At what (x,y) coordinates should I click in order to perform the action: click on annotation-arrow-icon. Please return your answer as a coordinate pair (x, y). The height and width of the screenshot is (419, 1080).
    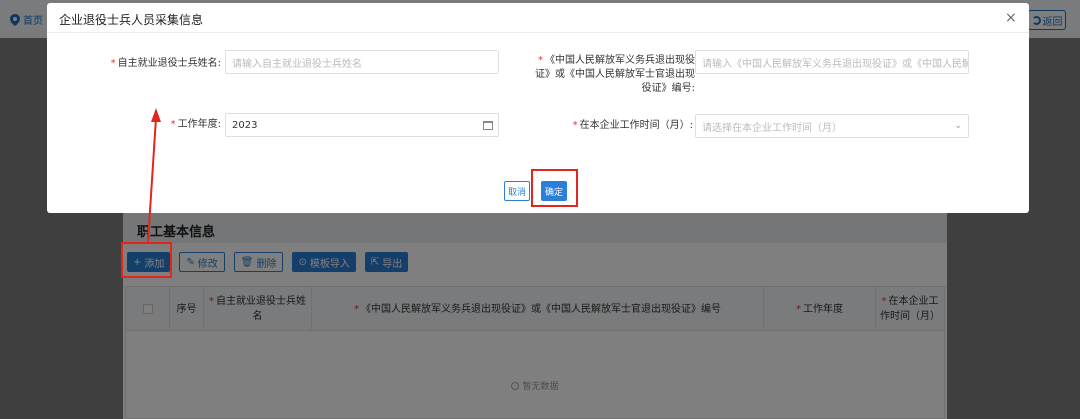
    Looking at the image, I should click on (154, 175).